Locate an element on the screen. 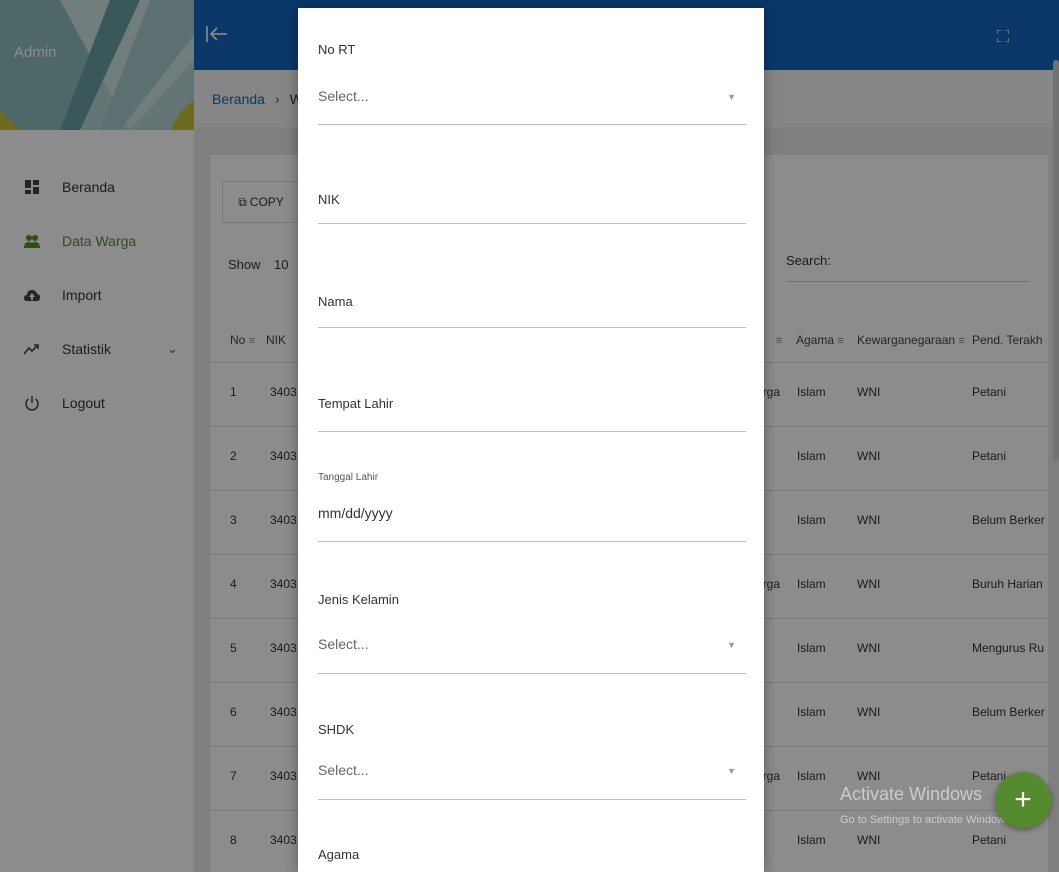 The image size is (1059, 872). activate-windows-subtitle: Go to Settings to activate Windows. is located at coordinates (927, 820).